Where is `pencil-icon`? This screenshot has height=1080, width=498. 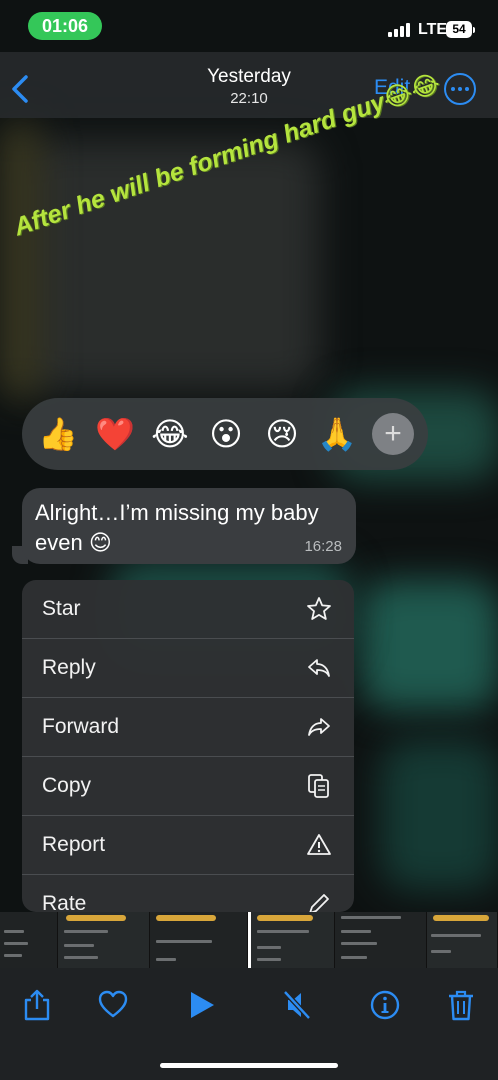
pencil-icon is located at coordinates (319, 903).